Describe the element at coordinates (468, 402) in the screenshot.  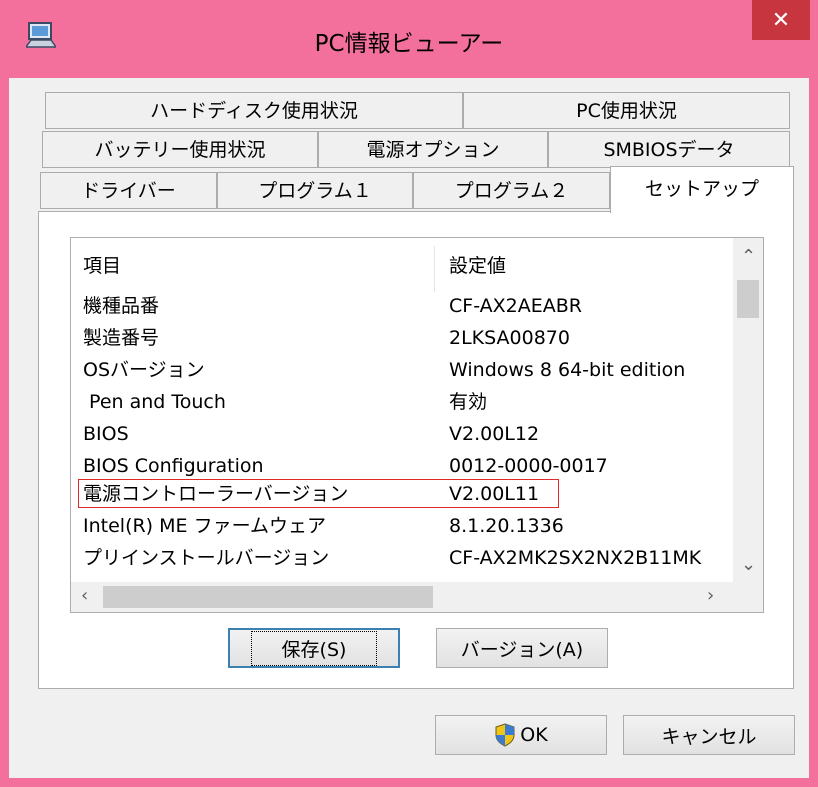
I see `item-value: 有効` at that location.